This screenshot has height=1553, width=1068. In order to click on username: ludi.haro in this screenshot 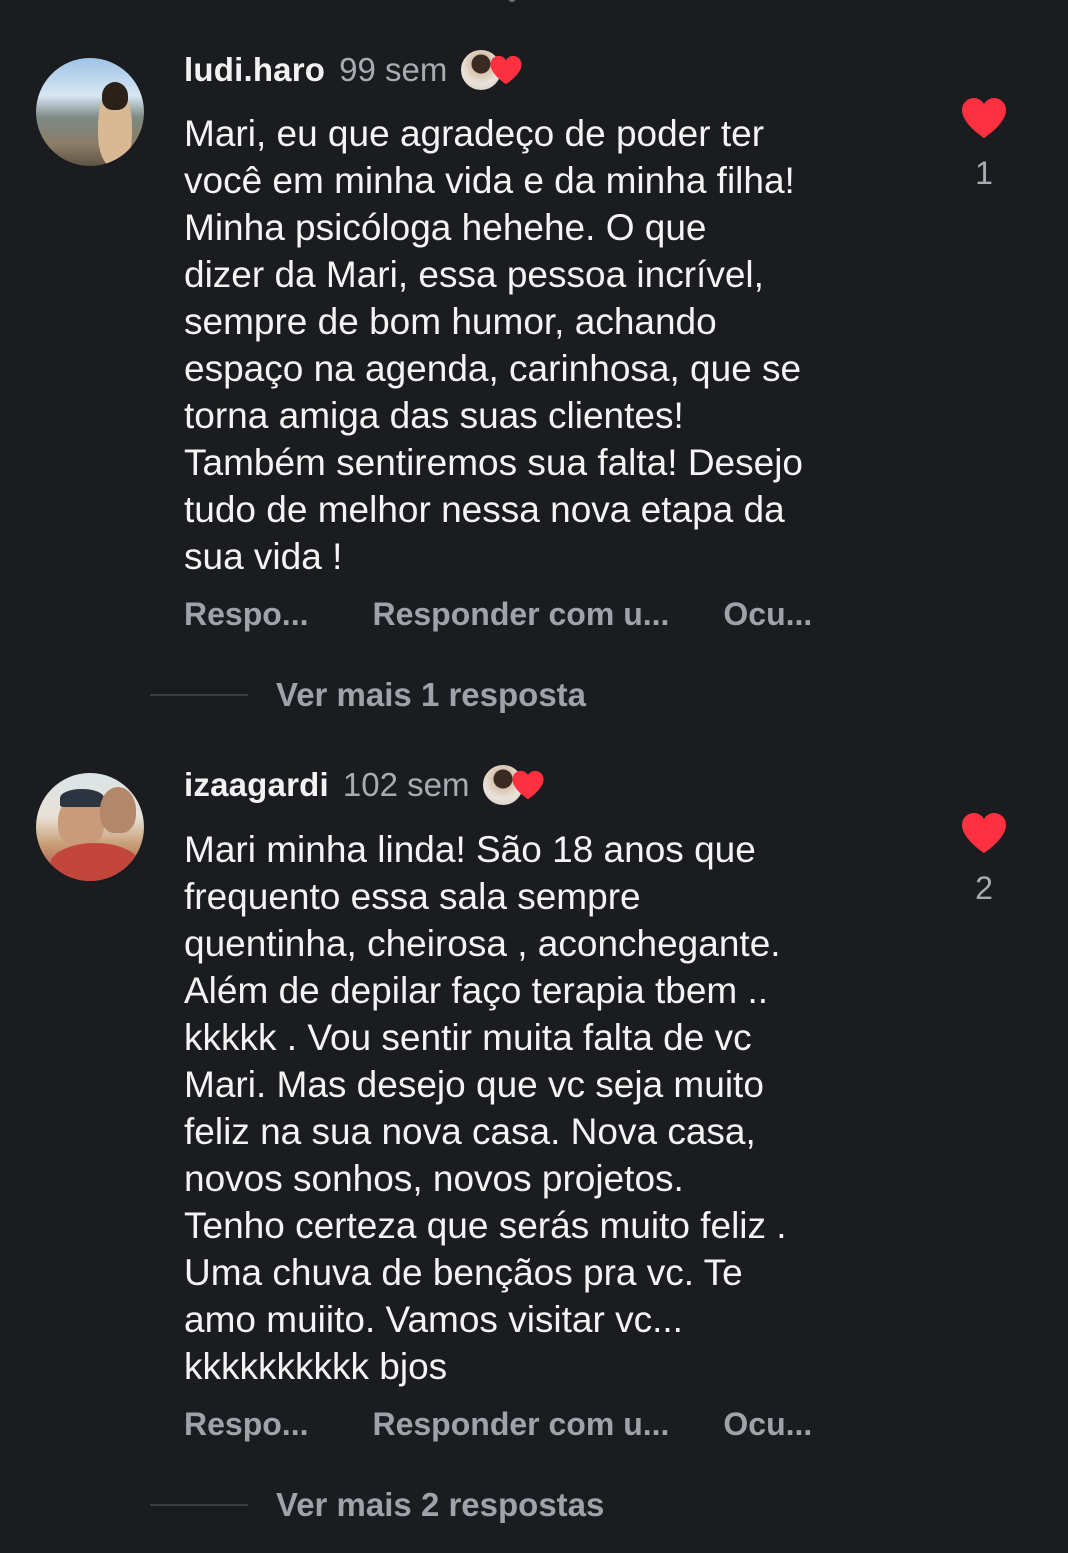, I will do `click(254, 70)`.